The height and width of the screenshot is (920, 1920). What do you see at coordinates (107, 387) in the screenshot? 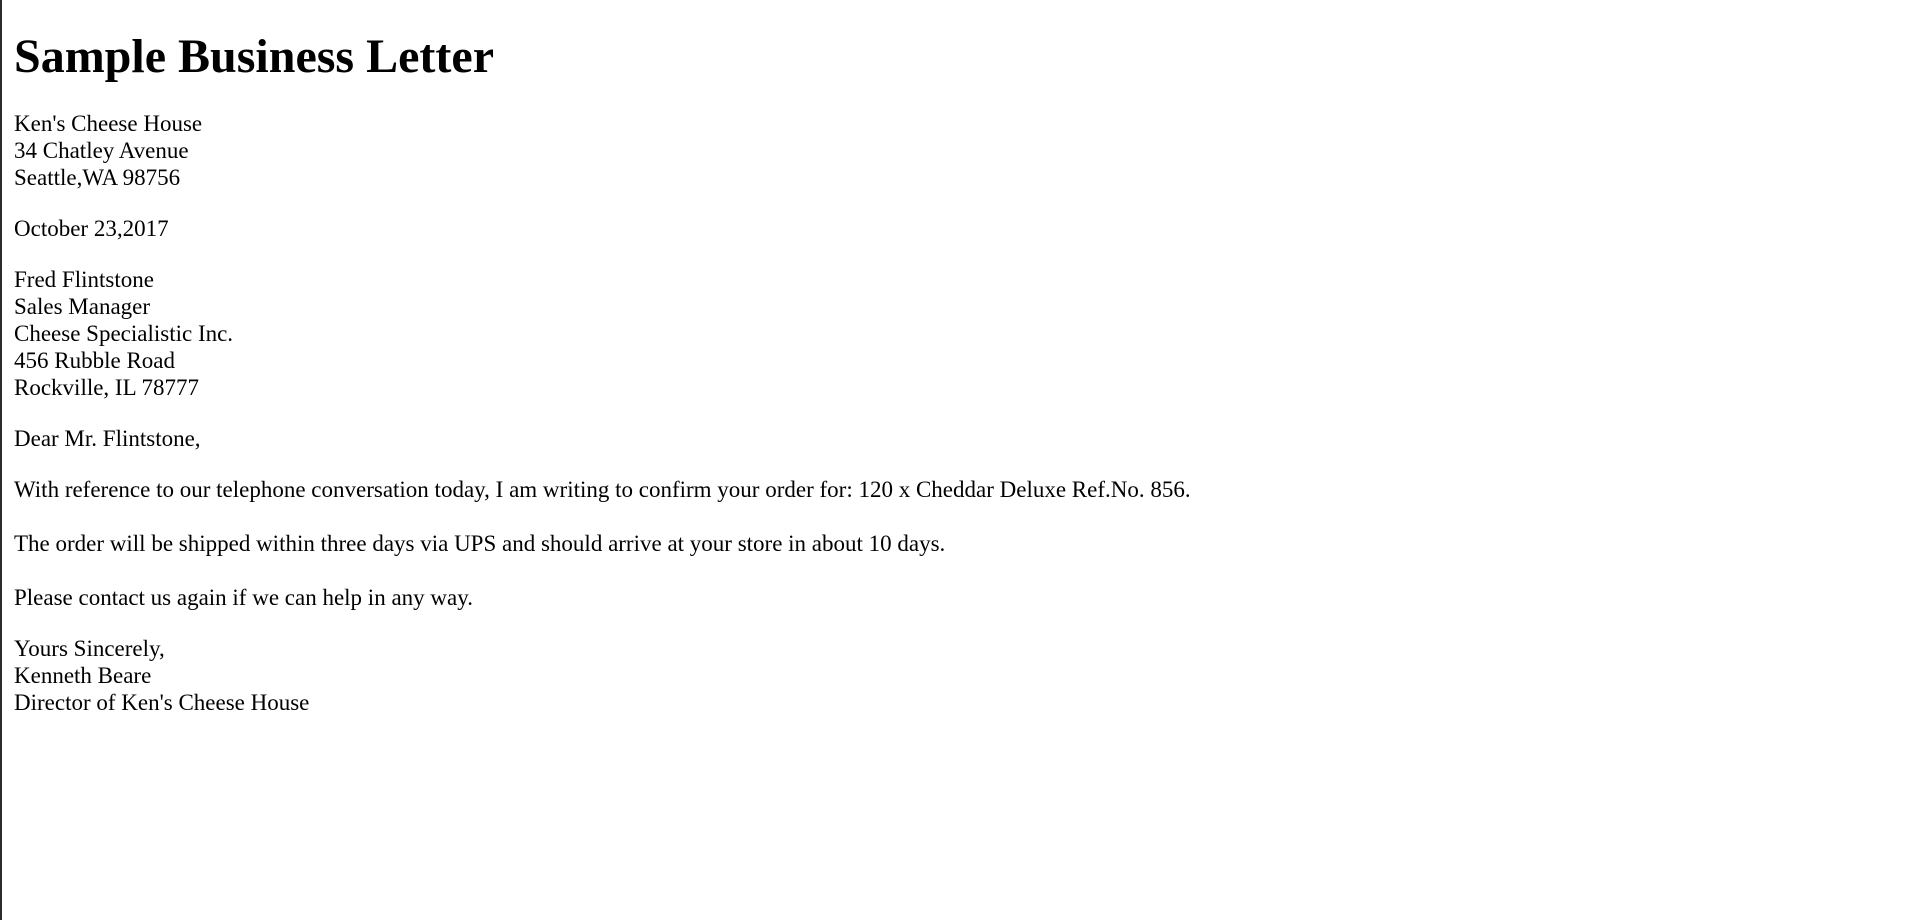
I see `recipient-city: Rockville, IL 78777` at bounding box center [107, 387].